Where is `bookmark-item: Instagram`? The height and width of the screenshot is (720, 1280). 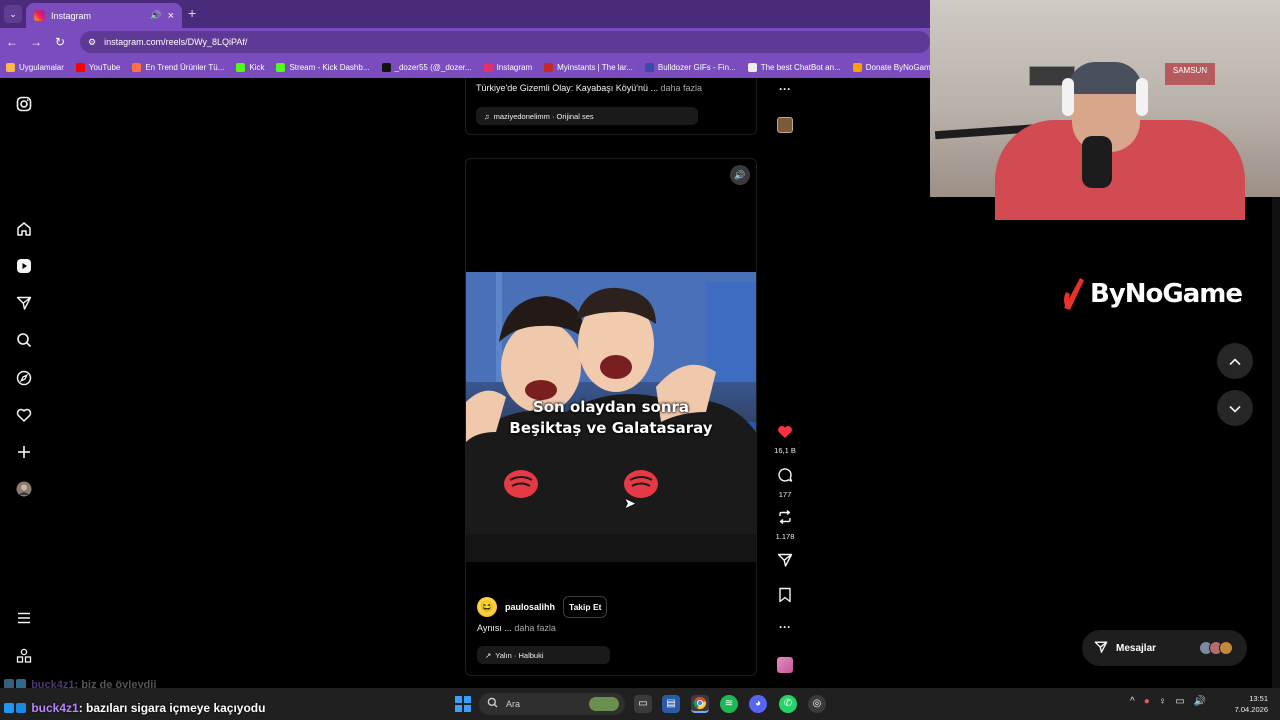
bookmark-item: Instagram is located at coordinates (507, 67).